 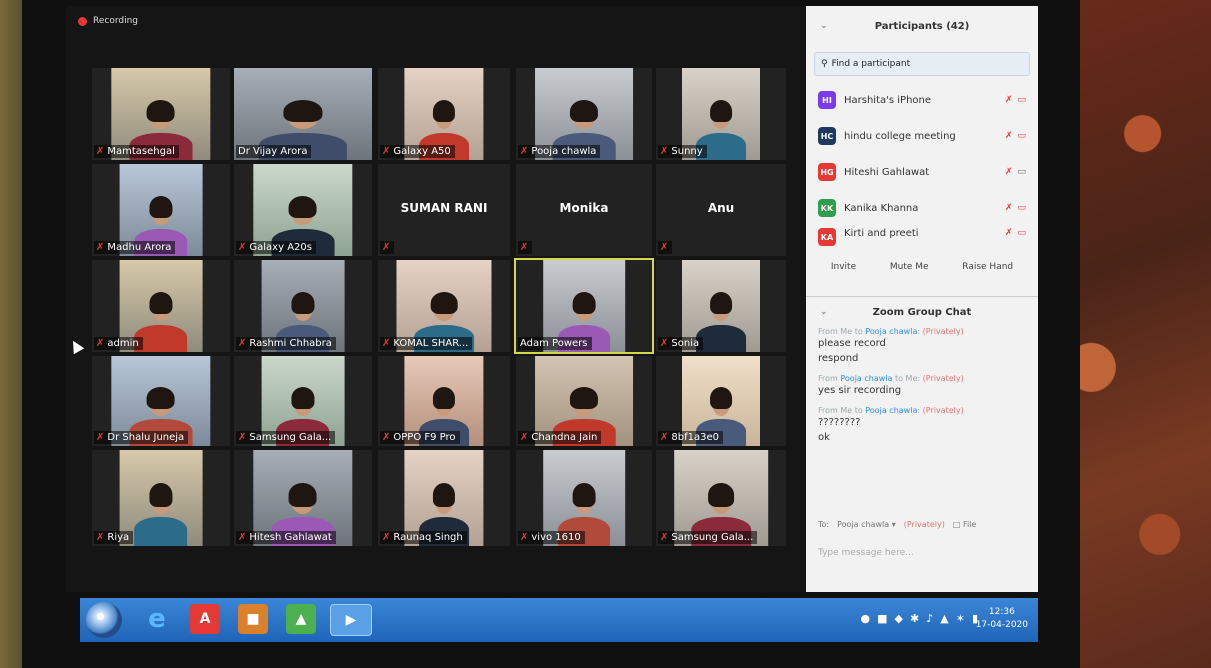 I want to click on participant-row: HG Hiteshi Gahlawat ✗ ▭, so click(x=922, y=172).